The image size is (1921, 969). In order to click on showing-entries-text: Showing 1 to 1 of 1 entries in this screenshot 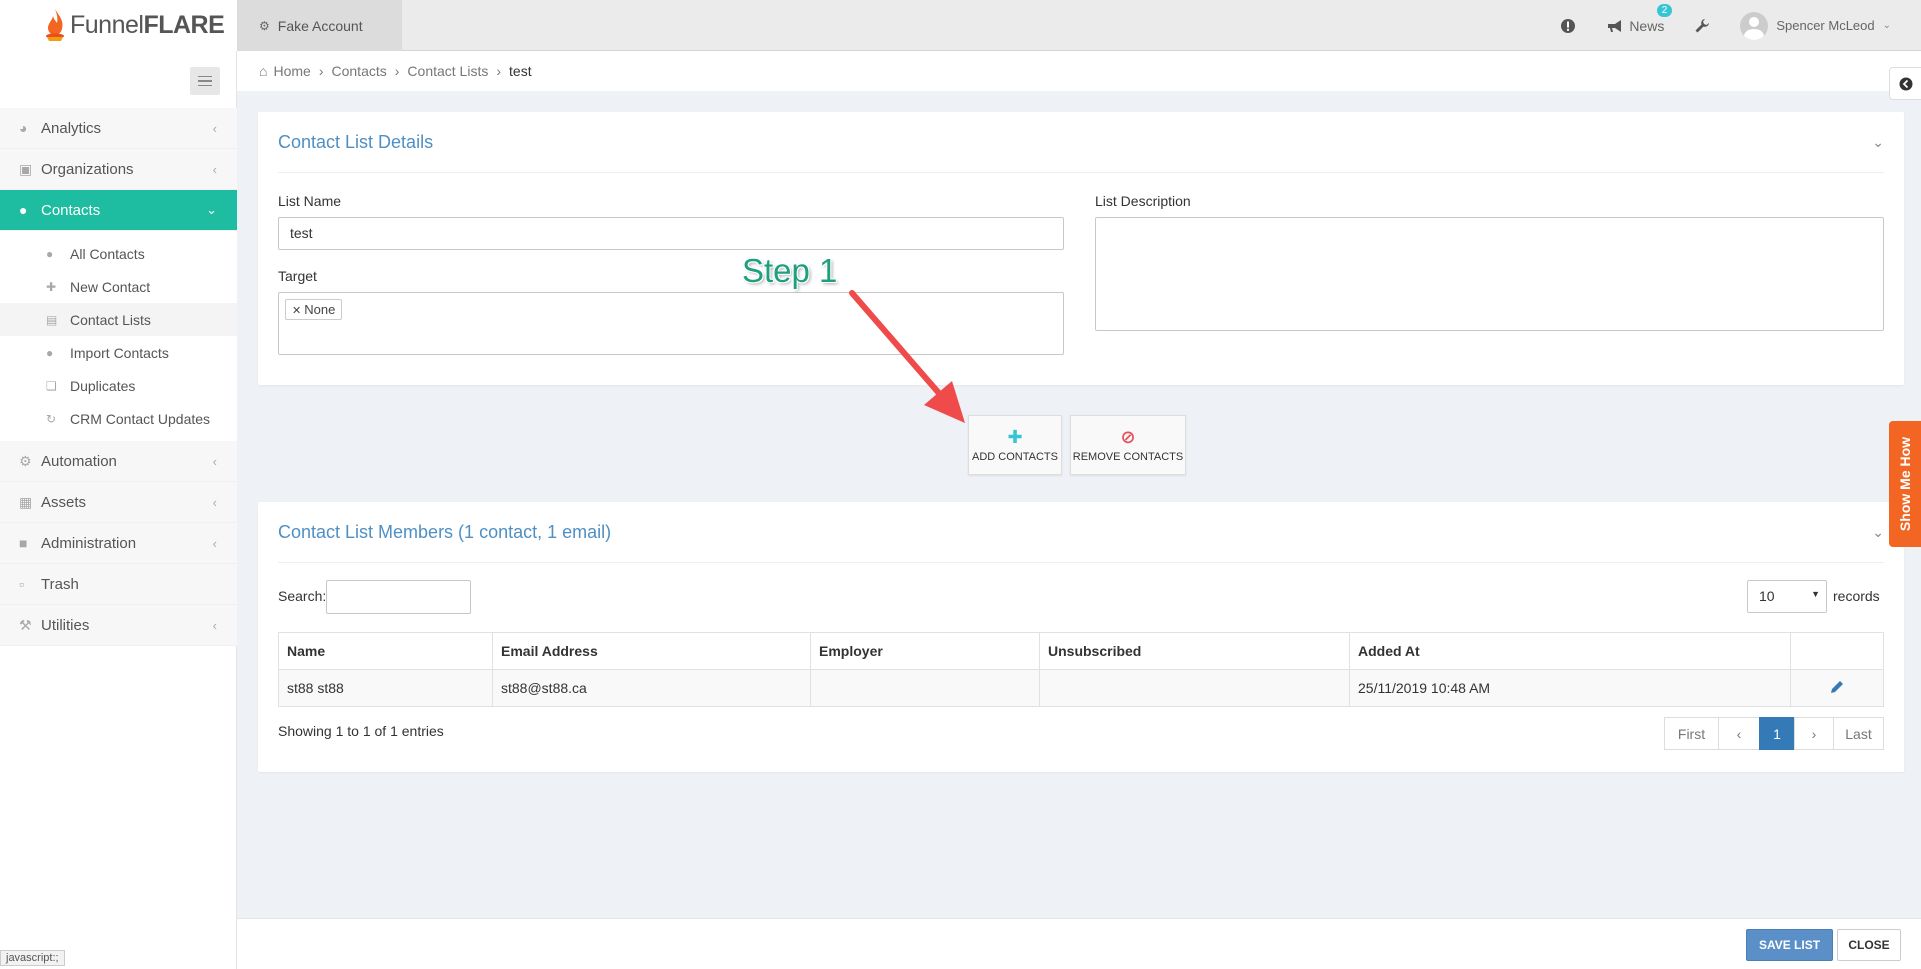, I will do `click(361, 731)`.